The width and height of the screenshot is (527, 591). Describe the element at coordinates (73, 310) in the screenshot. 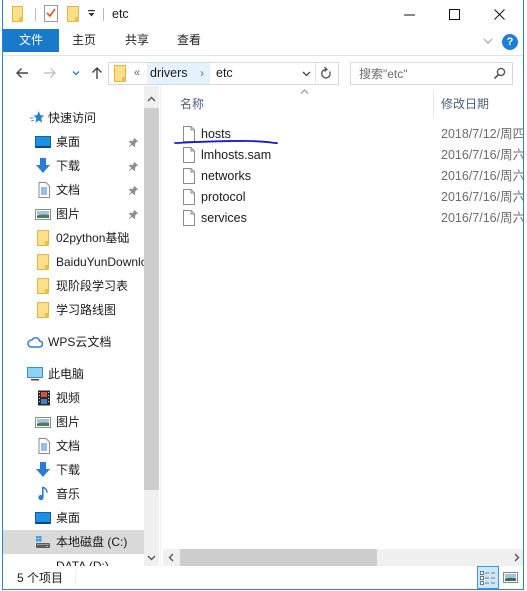

I see `sidebar-item-folder: 学习路线图` at that location.